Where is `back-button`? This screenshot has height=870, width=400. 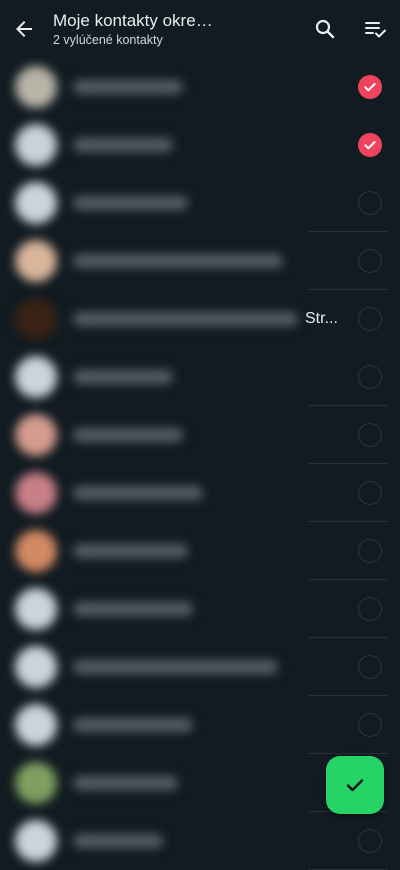 back-button is located at coordinates (24, 29).